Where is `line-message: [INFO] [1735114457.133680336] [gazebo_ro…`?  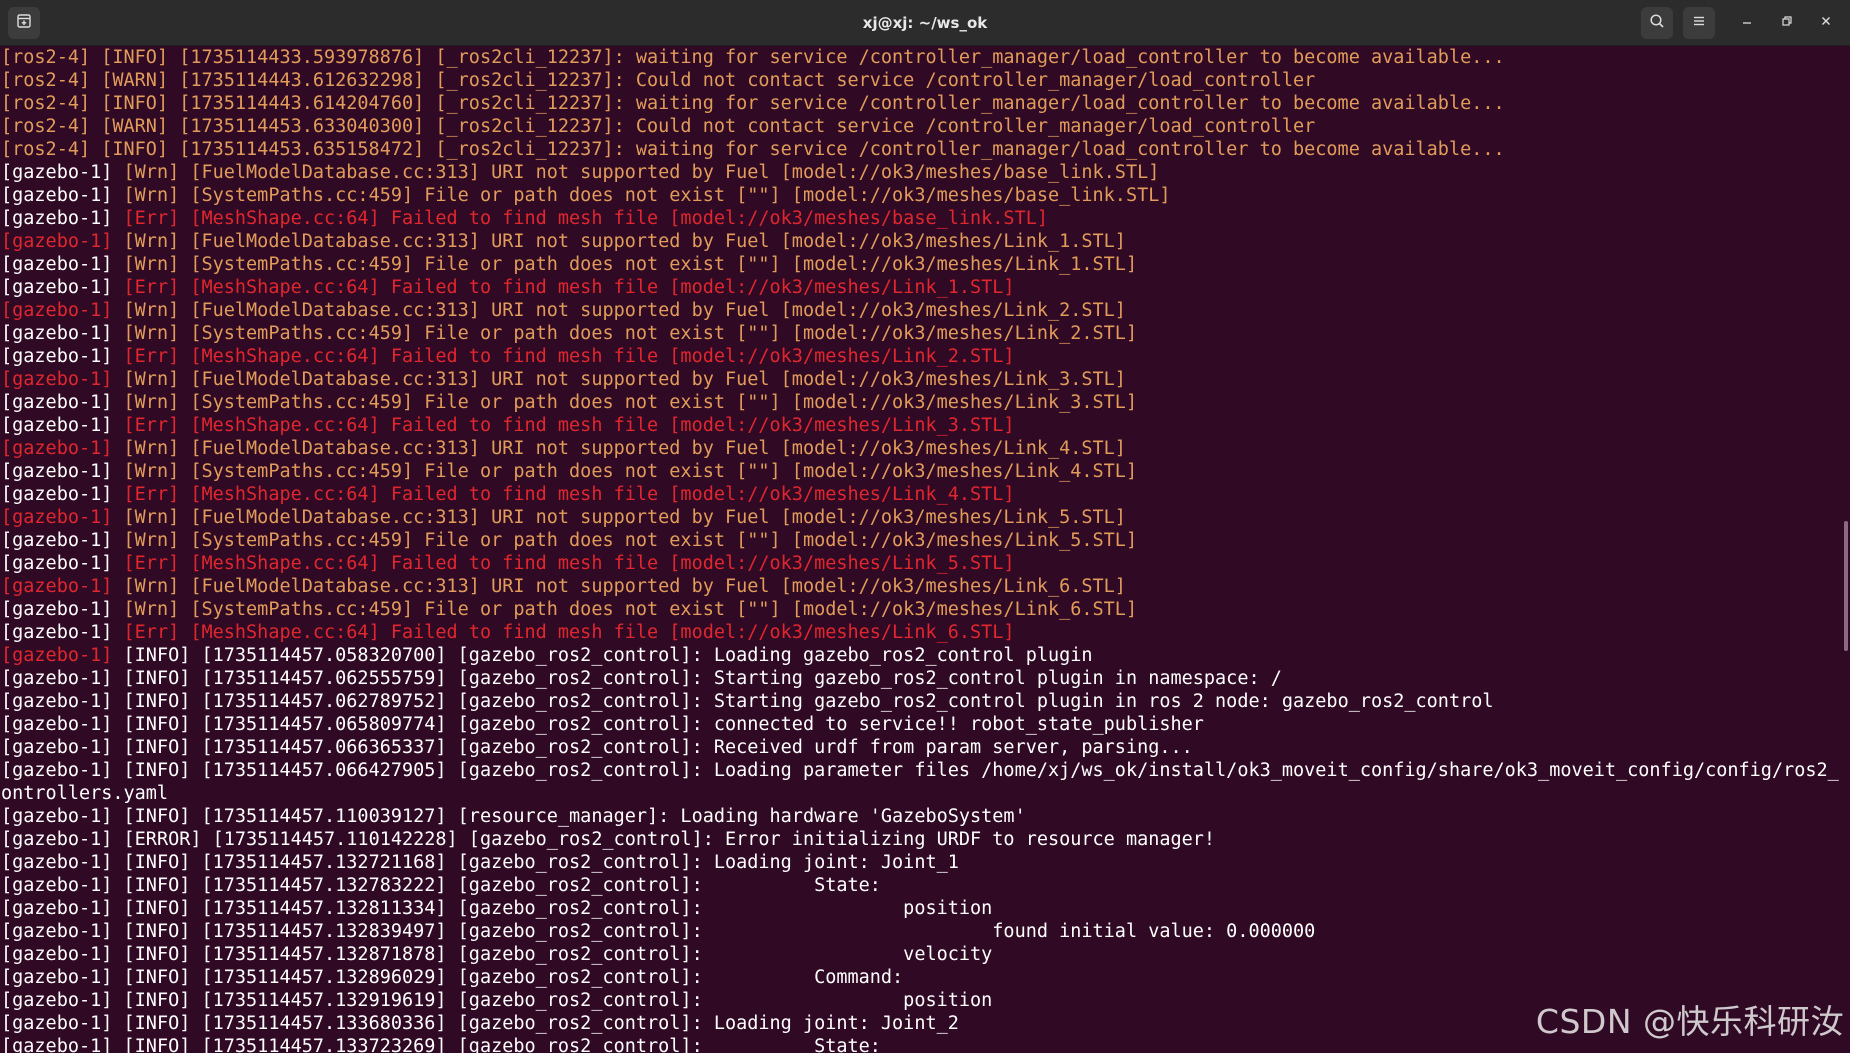 line-message: [INFO] [1735114457.133680336] [gazebo_ro… is located at coordinates (541, 1023).